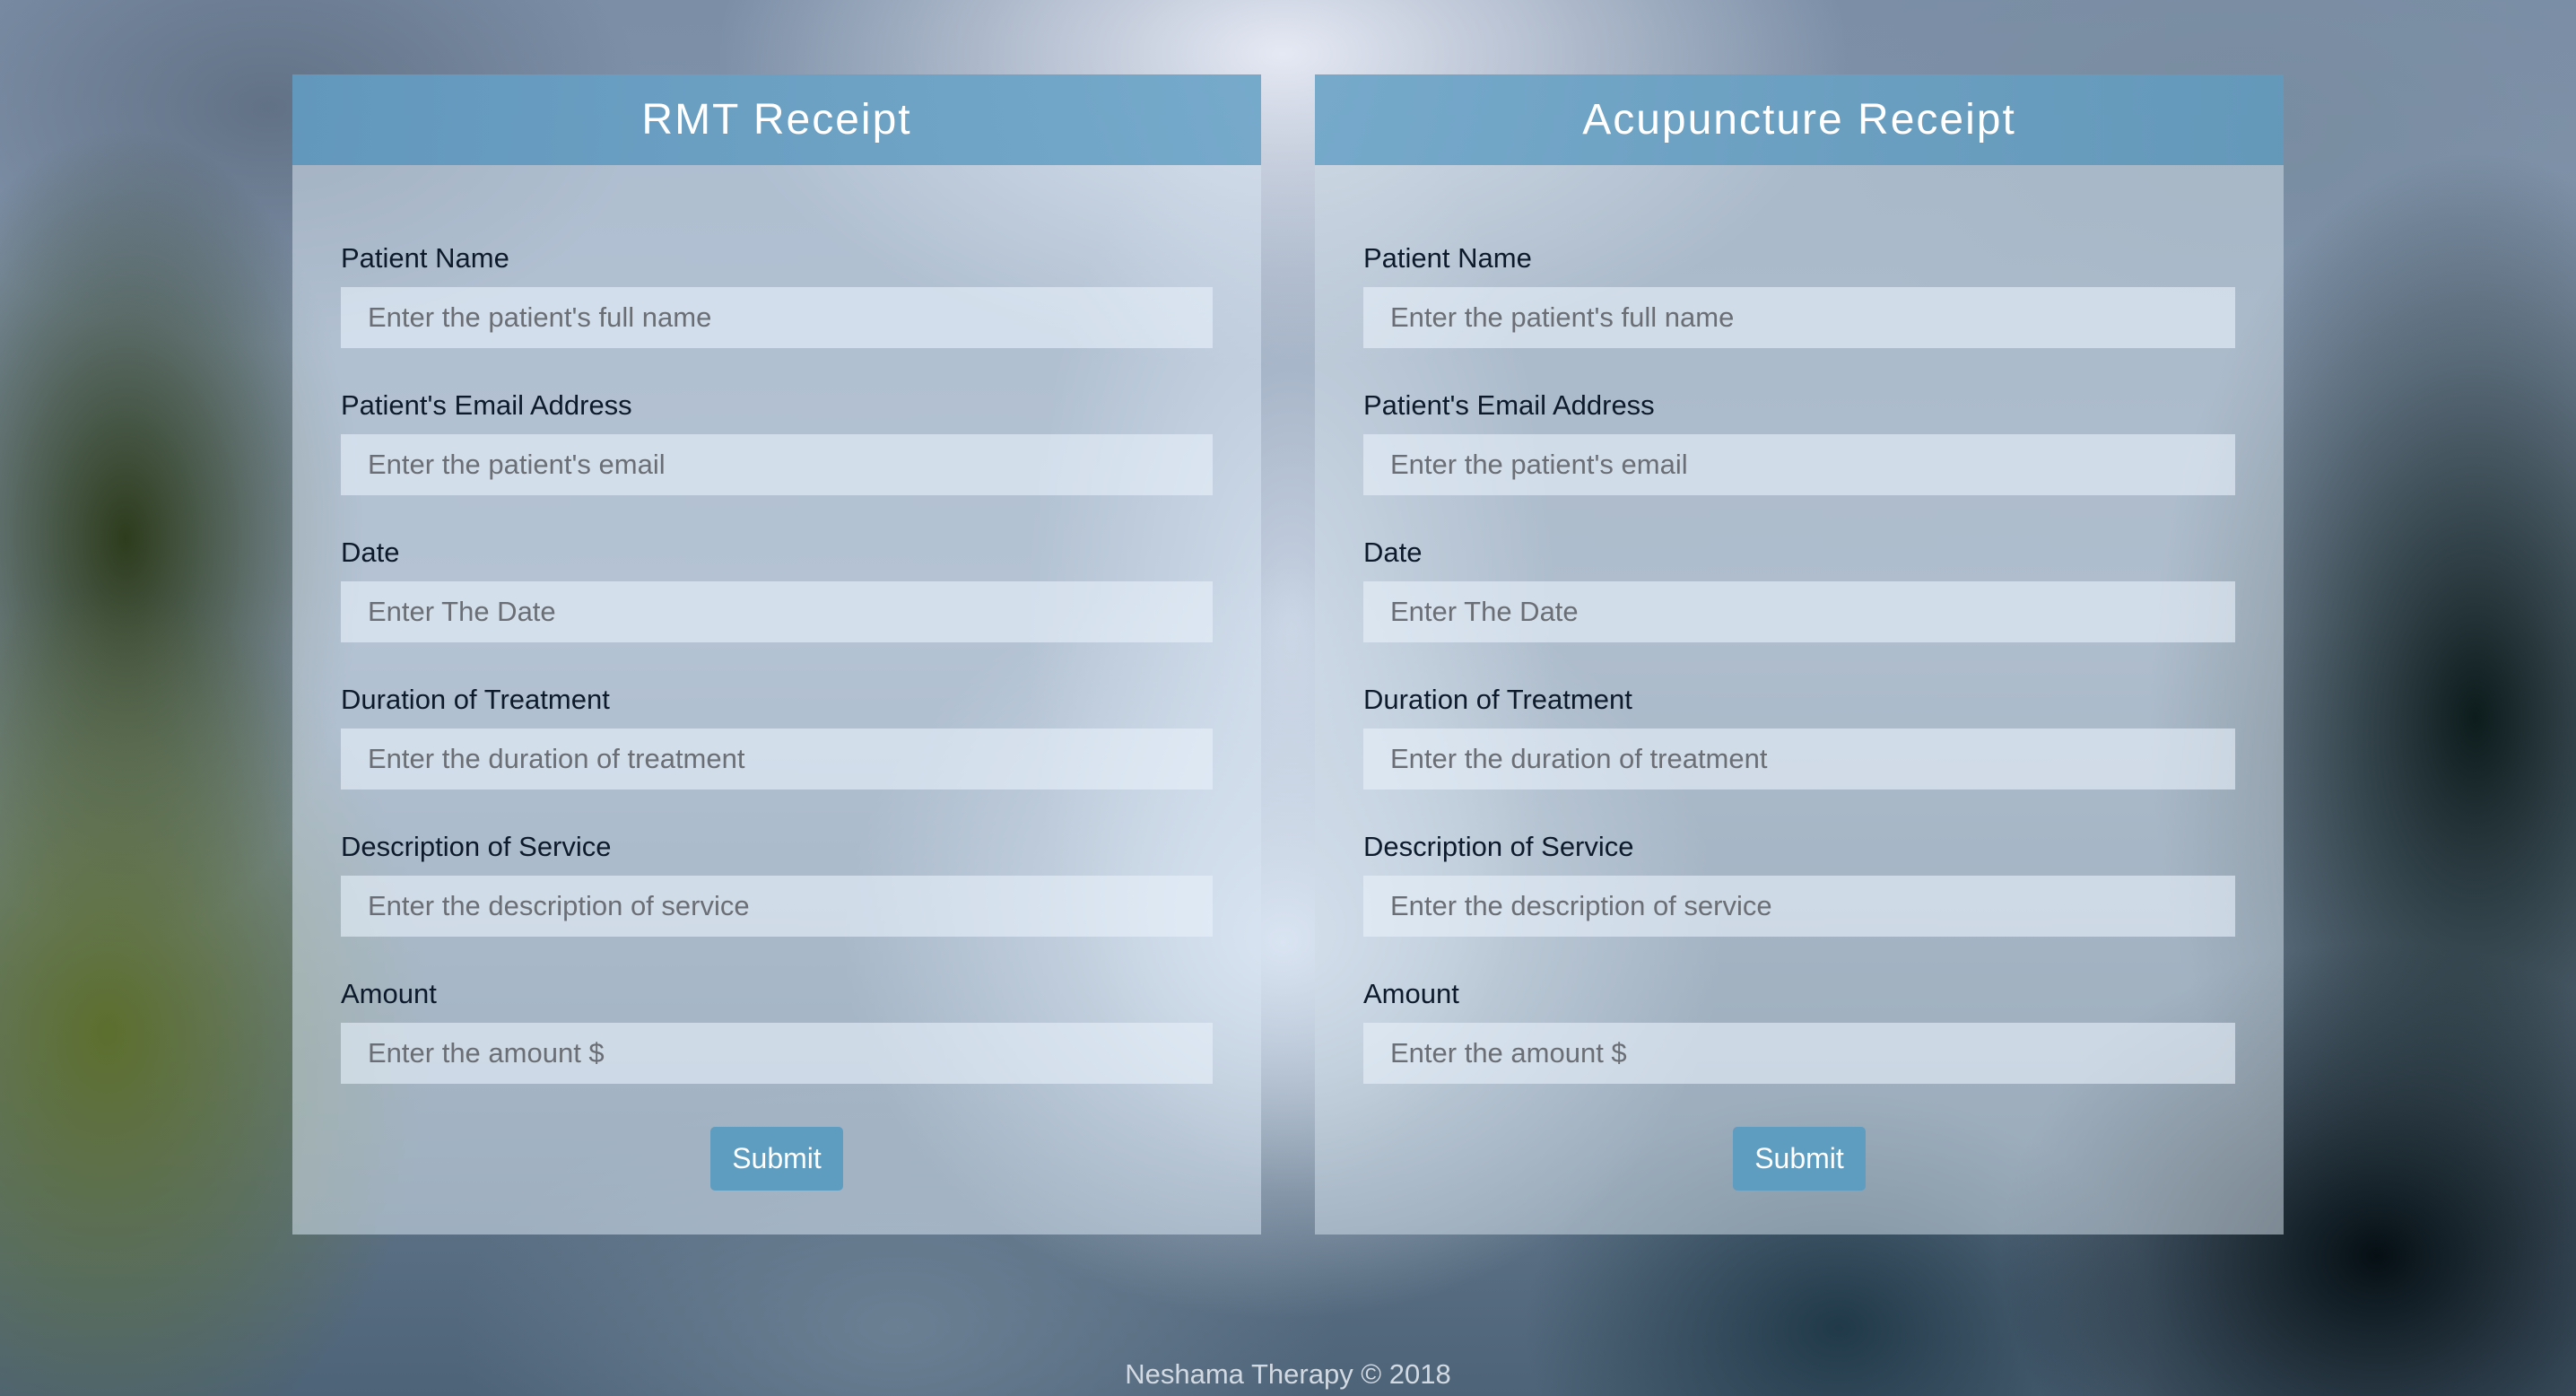 This screenshot has height=1396, width=2576. What do you see at coordinates (1288, 1374) in the screenshot?
I see `footer-copyright: Neshama Therapy © 2018` at bounding box center [1288, 1374].